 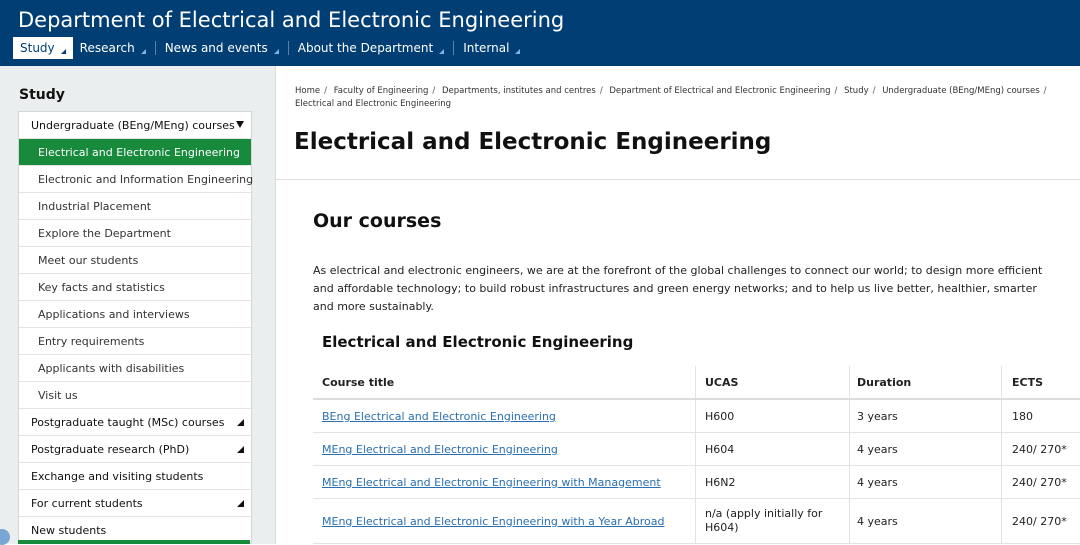 What do you see at coordinates (104, 233) in the screenshot?
I see `sidebar-item-label: Explore the Department` at bounding box center [104, 233].